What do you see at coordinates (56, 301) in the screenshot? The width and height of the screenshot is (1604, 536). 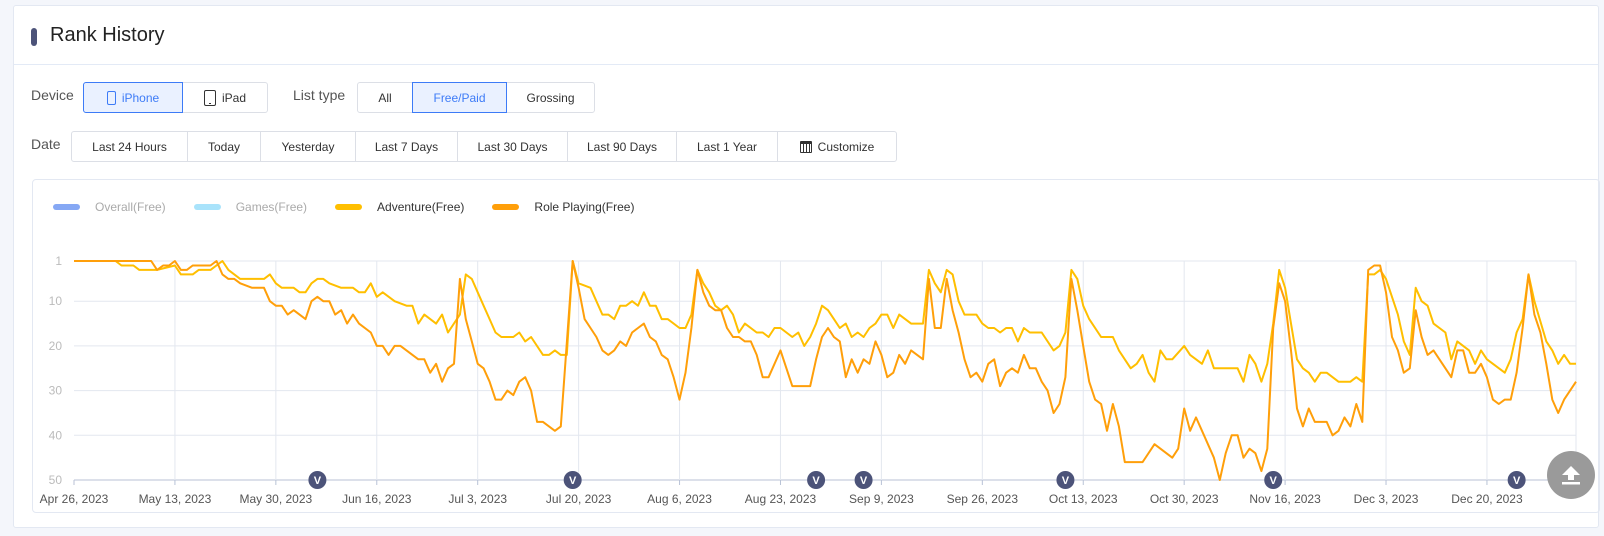 I see `y-tick-label: 10` at bounding box center [56, 301].